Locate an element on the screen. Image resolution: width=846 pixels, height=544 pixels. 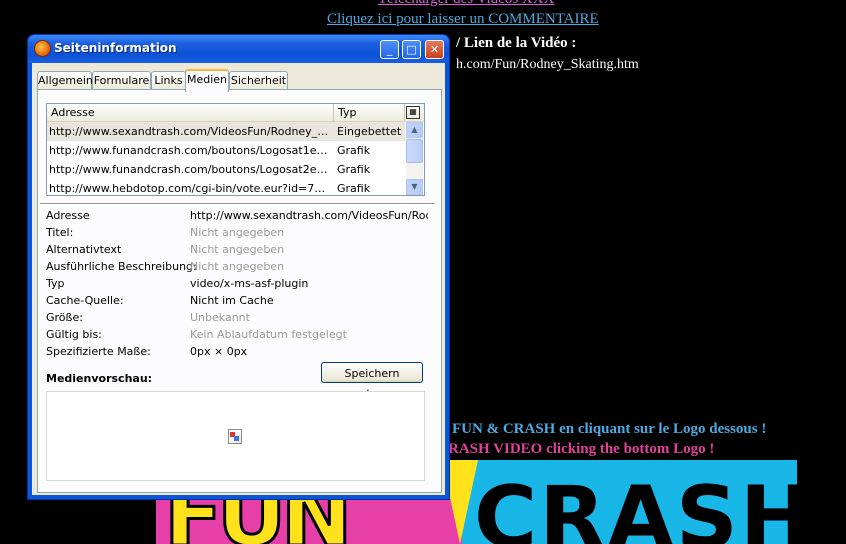
list-item-type: Eingebettet is located at coordinates (369, 131).